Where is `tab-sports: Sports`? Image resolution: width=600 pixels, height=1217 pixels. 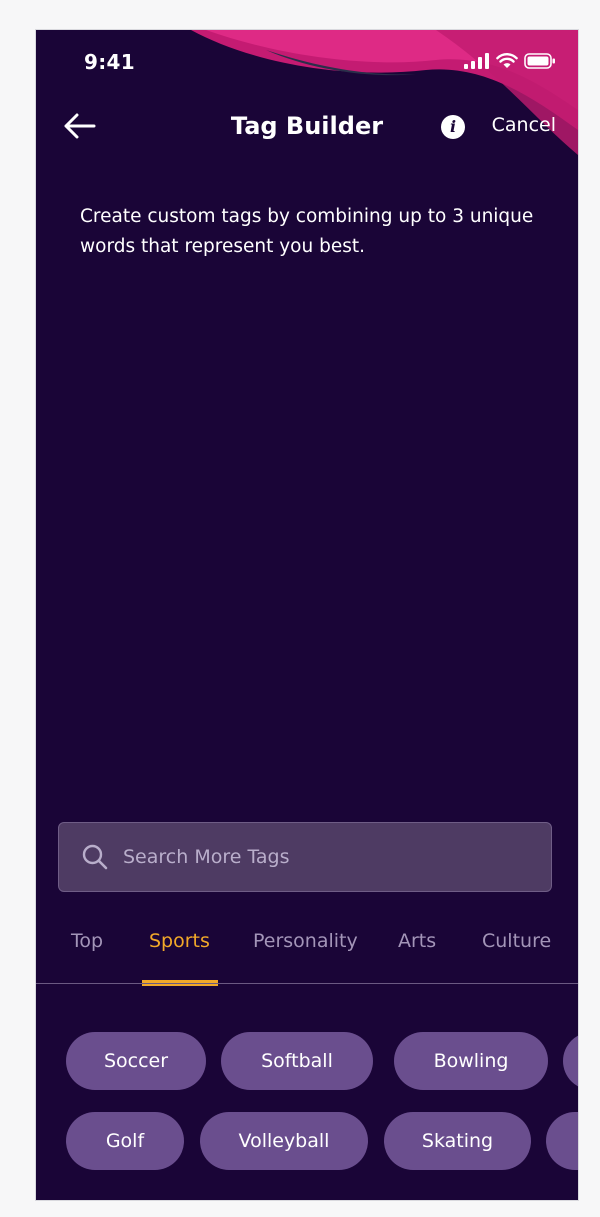 tab-sports: Sports is located at coordinates (179, 941).